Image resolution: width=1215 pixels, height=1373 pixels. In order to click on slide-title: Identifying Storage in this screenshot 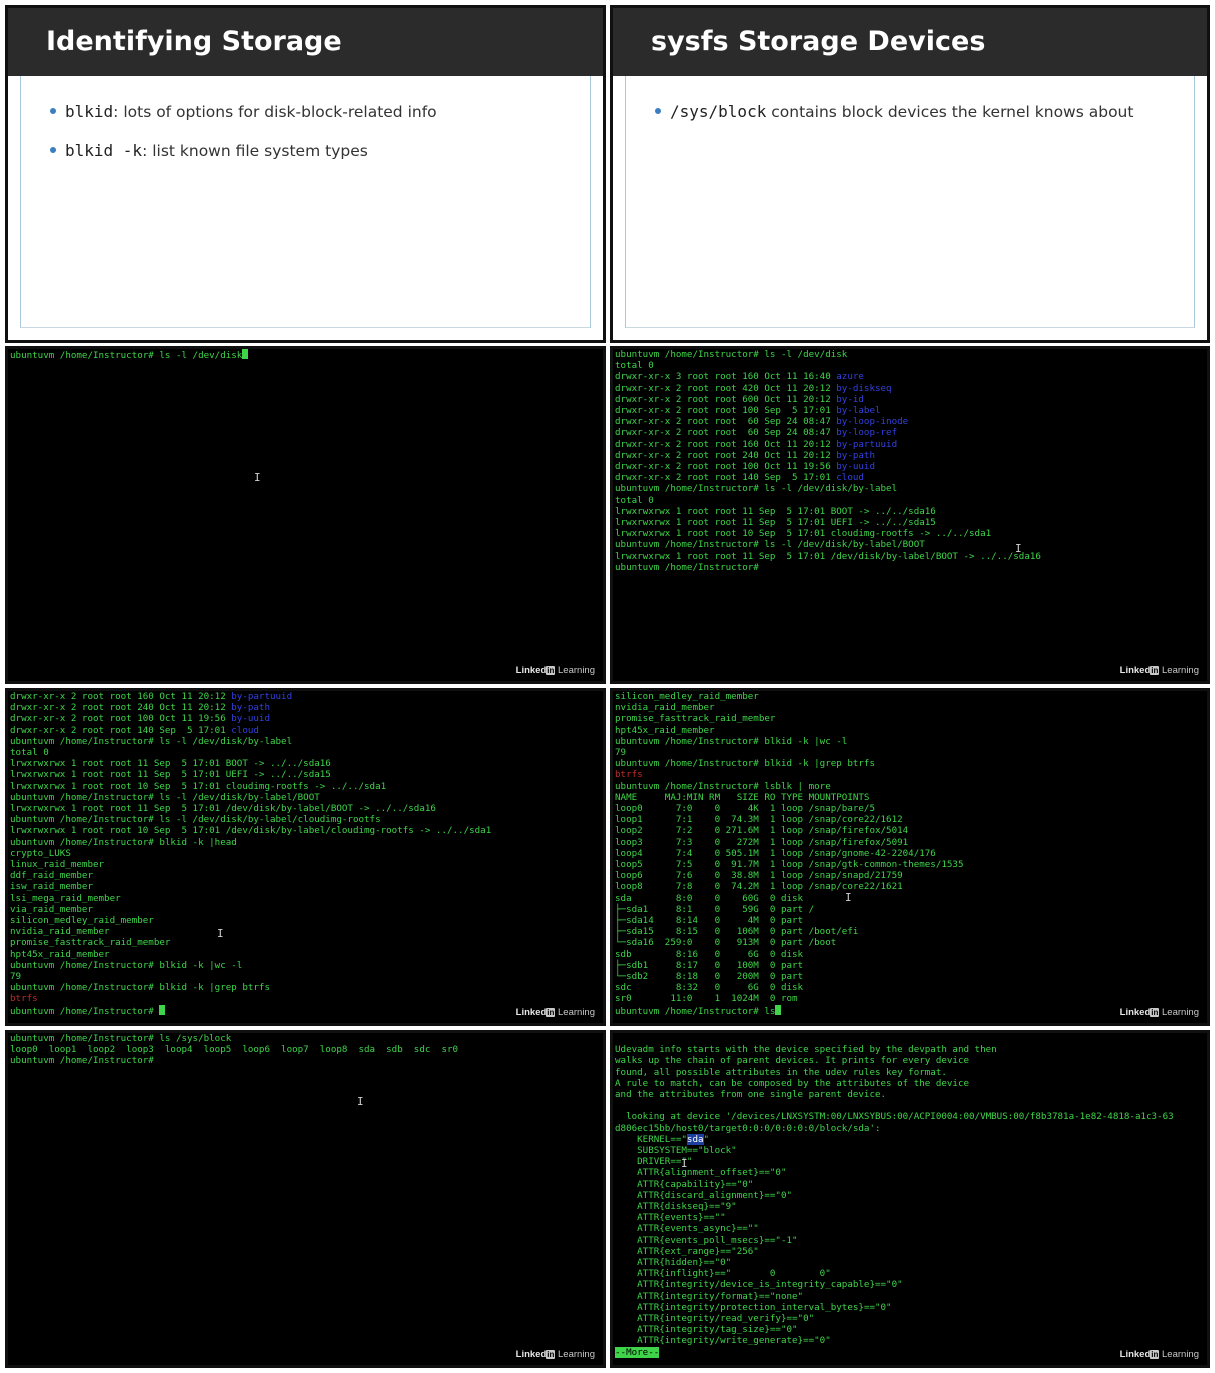, I will do `click(305, 42)`.